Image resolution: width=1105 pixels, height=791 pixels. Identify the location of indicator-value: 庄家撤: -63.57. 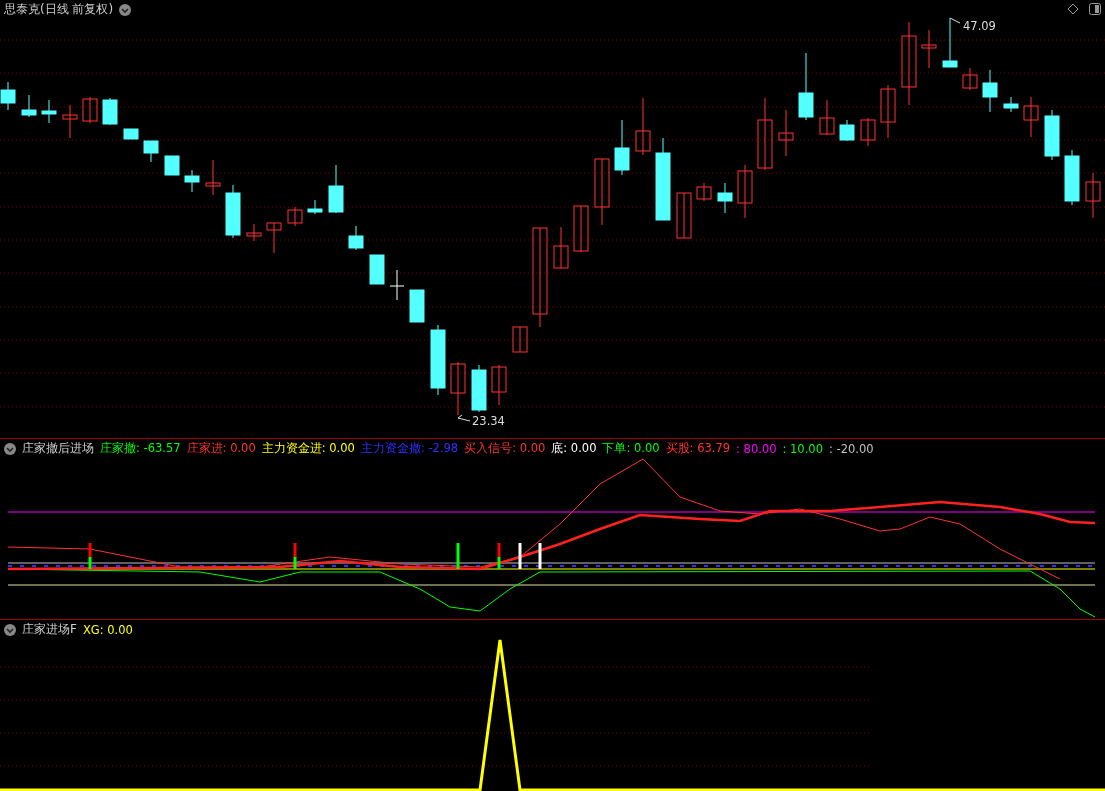
(140, 448).